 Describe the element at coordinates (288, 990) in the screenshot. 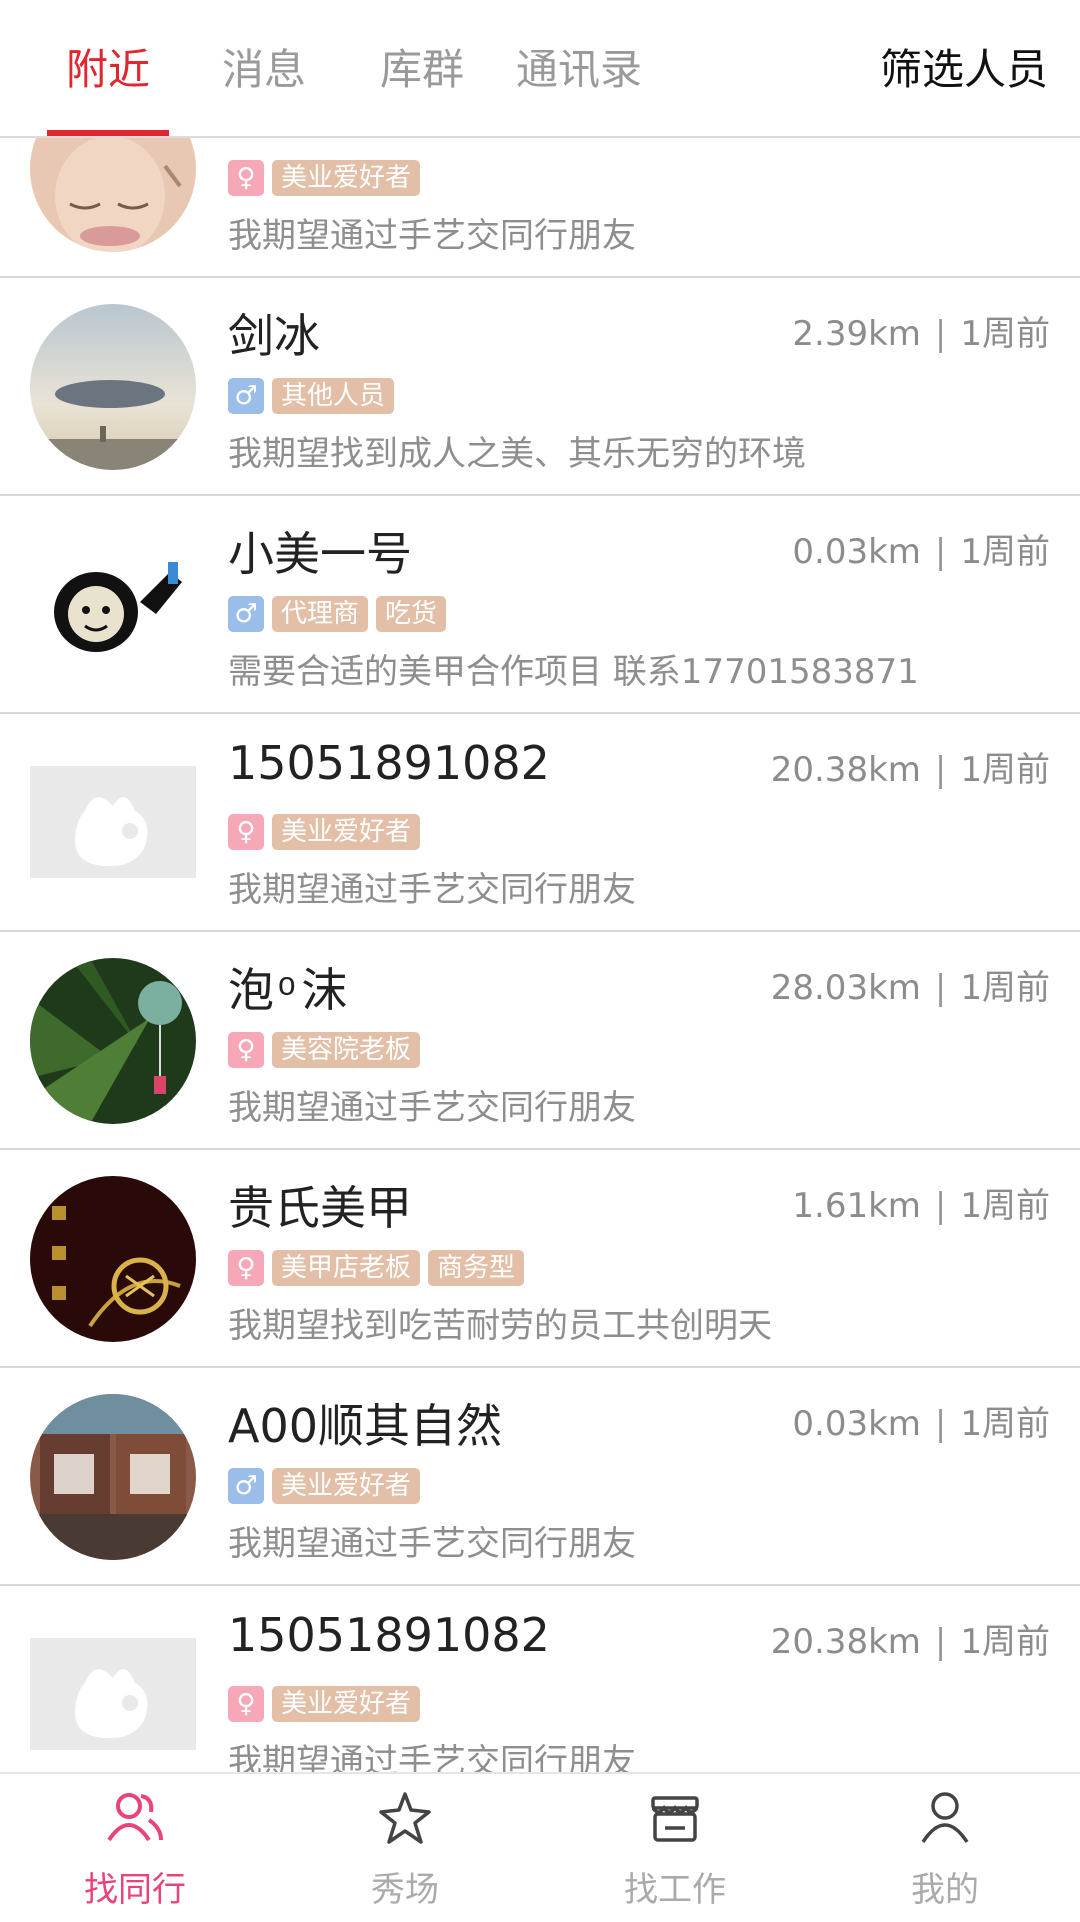

I see `user-name: 泡 ͦ 沫` at that location.